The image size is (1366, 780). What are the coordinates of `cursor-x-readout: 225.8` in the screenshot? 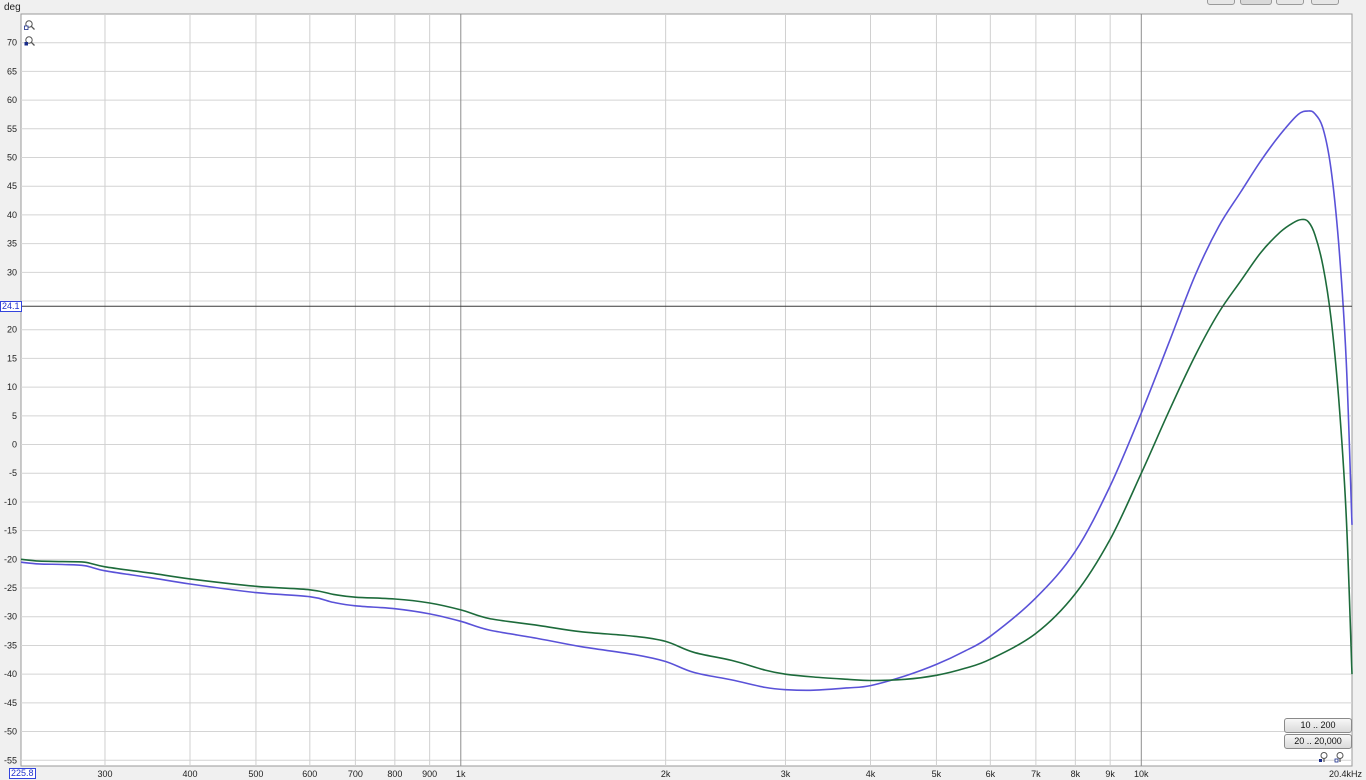 It's located at (22, 773).